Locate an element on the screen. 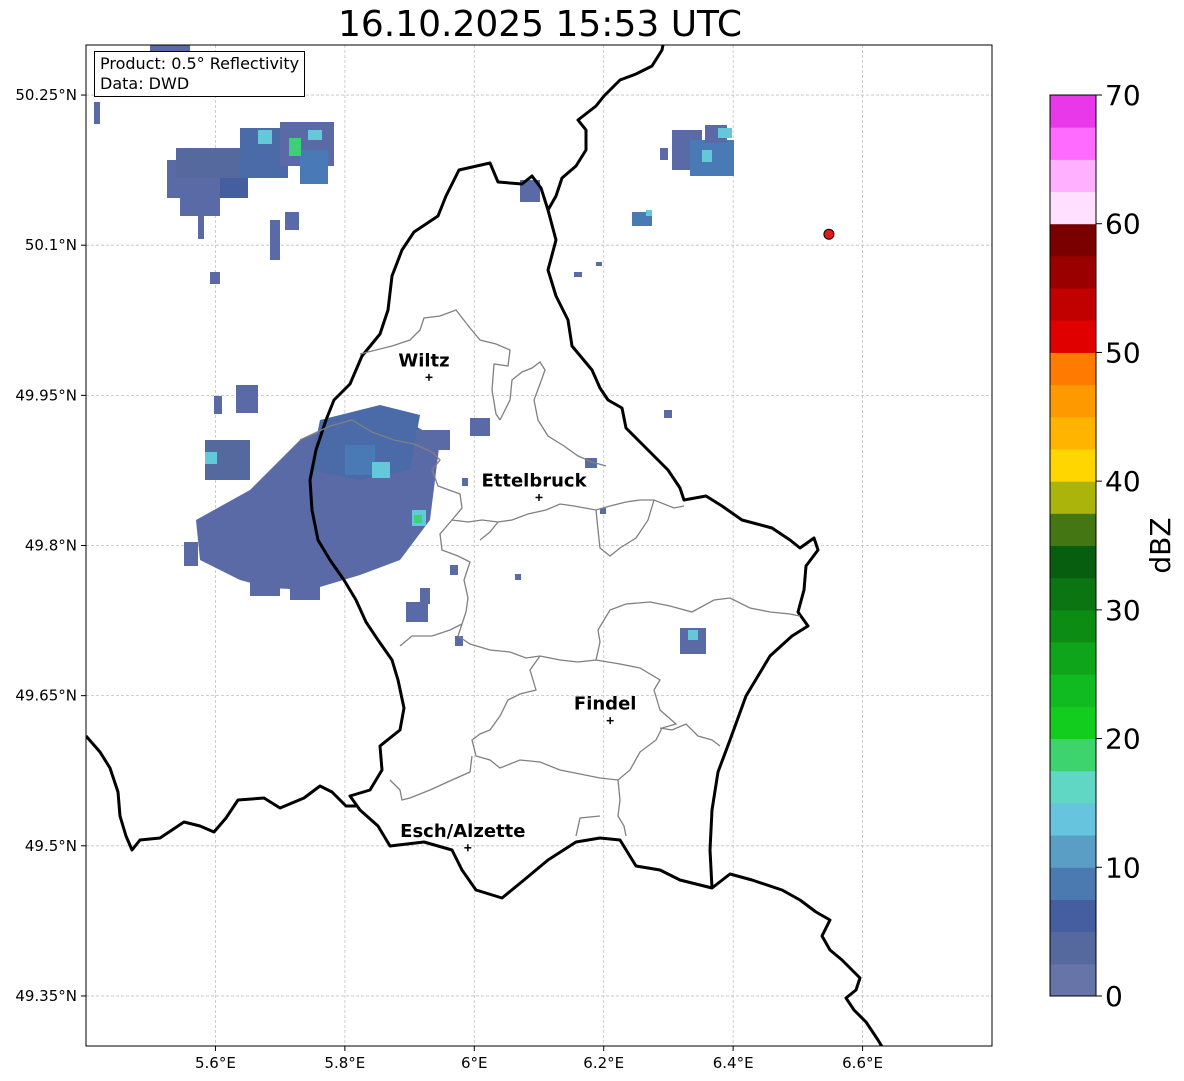 The image size is (1184, 1081). germany-france-border-southeast is located at coordinates (797, 959).